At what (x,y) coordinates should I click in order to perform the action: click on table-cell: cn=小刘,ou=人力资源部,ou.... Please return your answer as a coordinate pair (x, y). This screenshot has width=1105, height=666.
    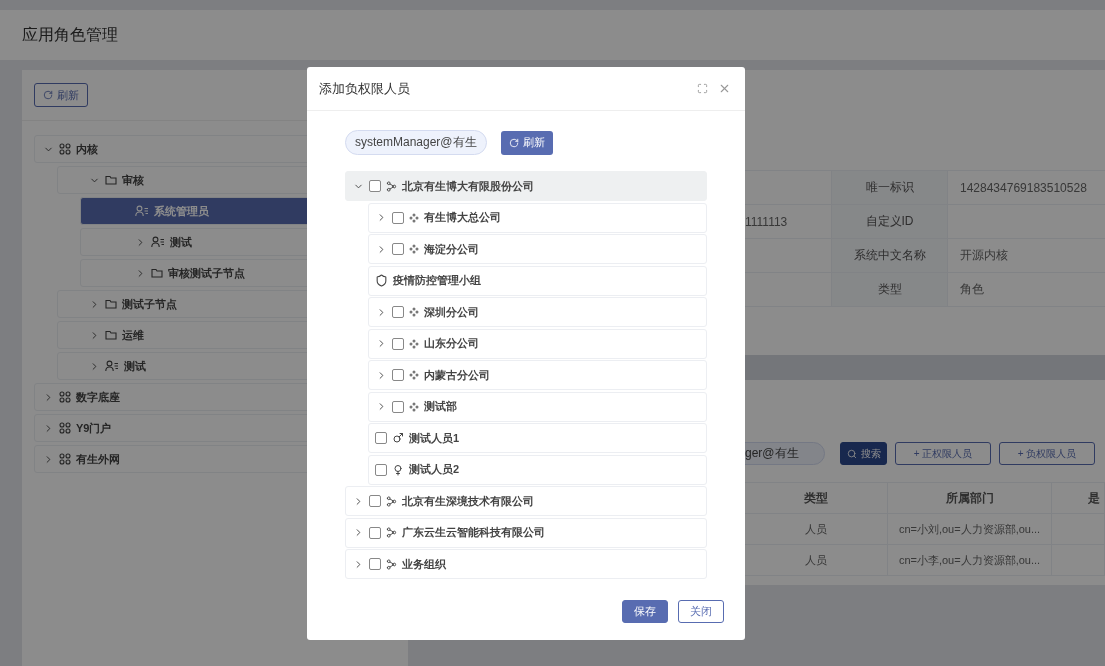
    Looking at the image, I should click on (970, 529).